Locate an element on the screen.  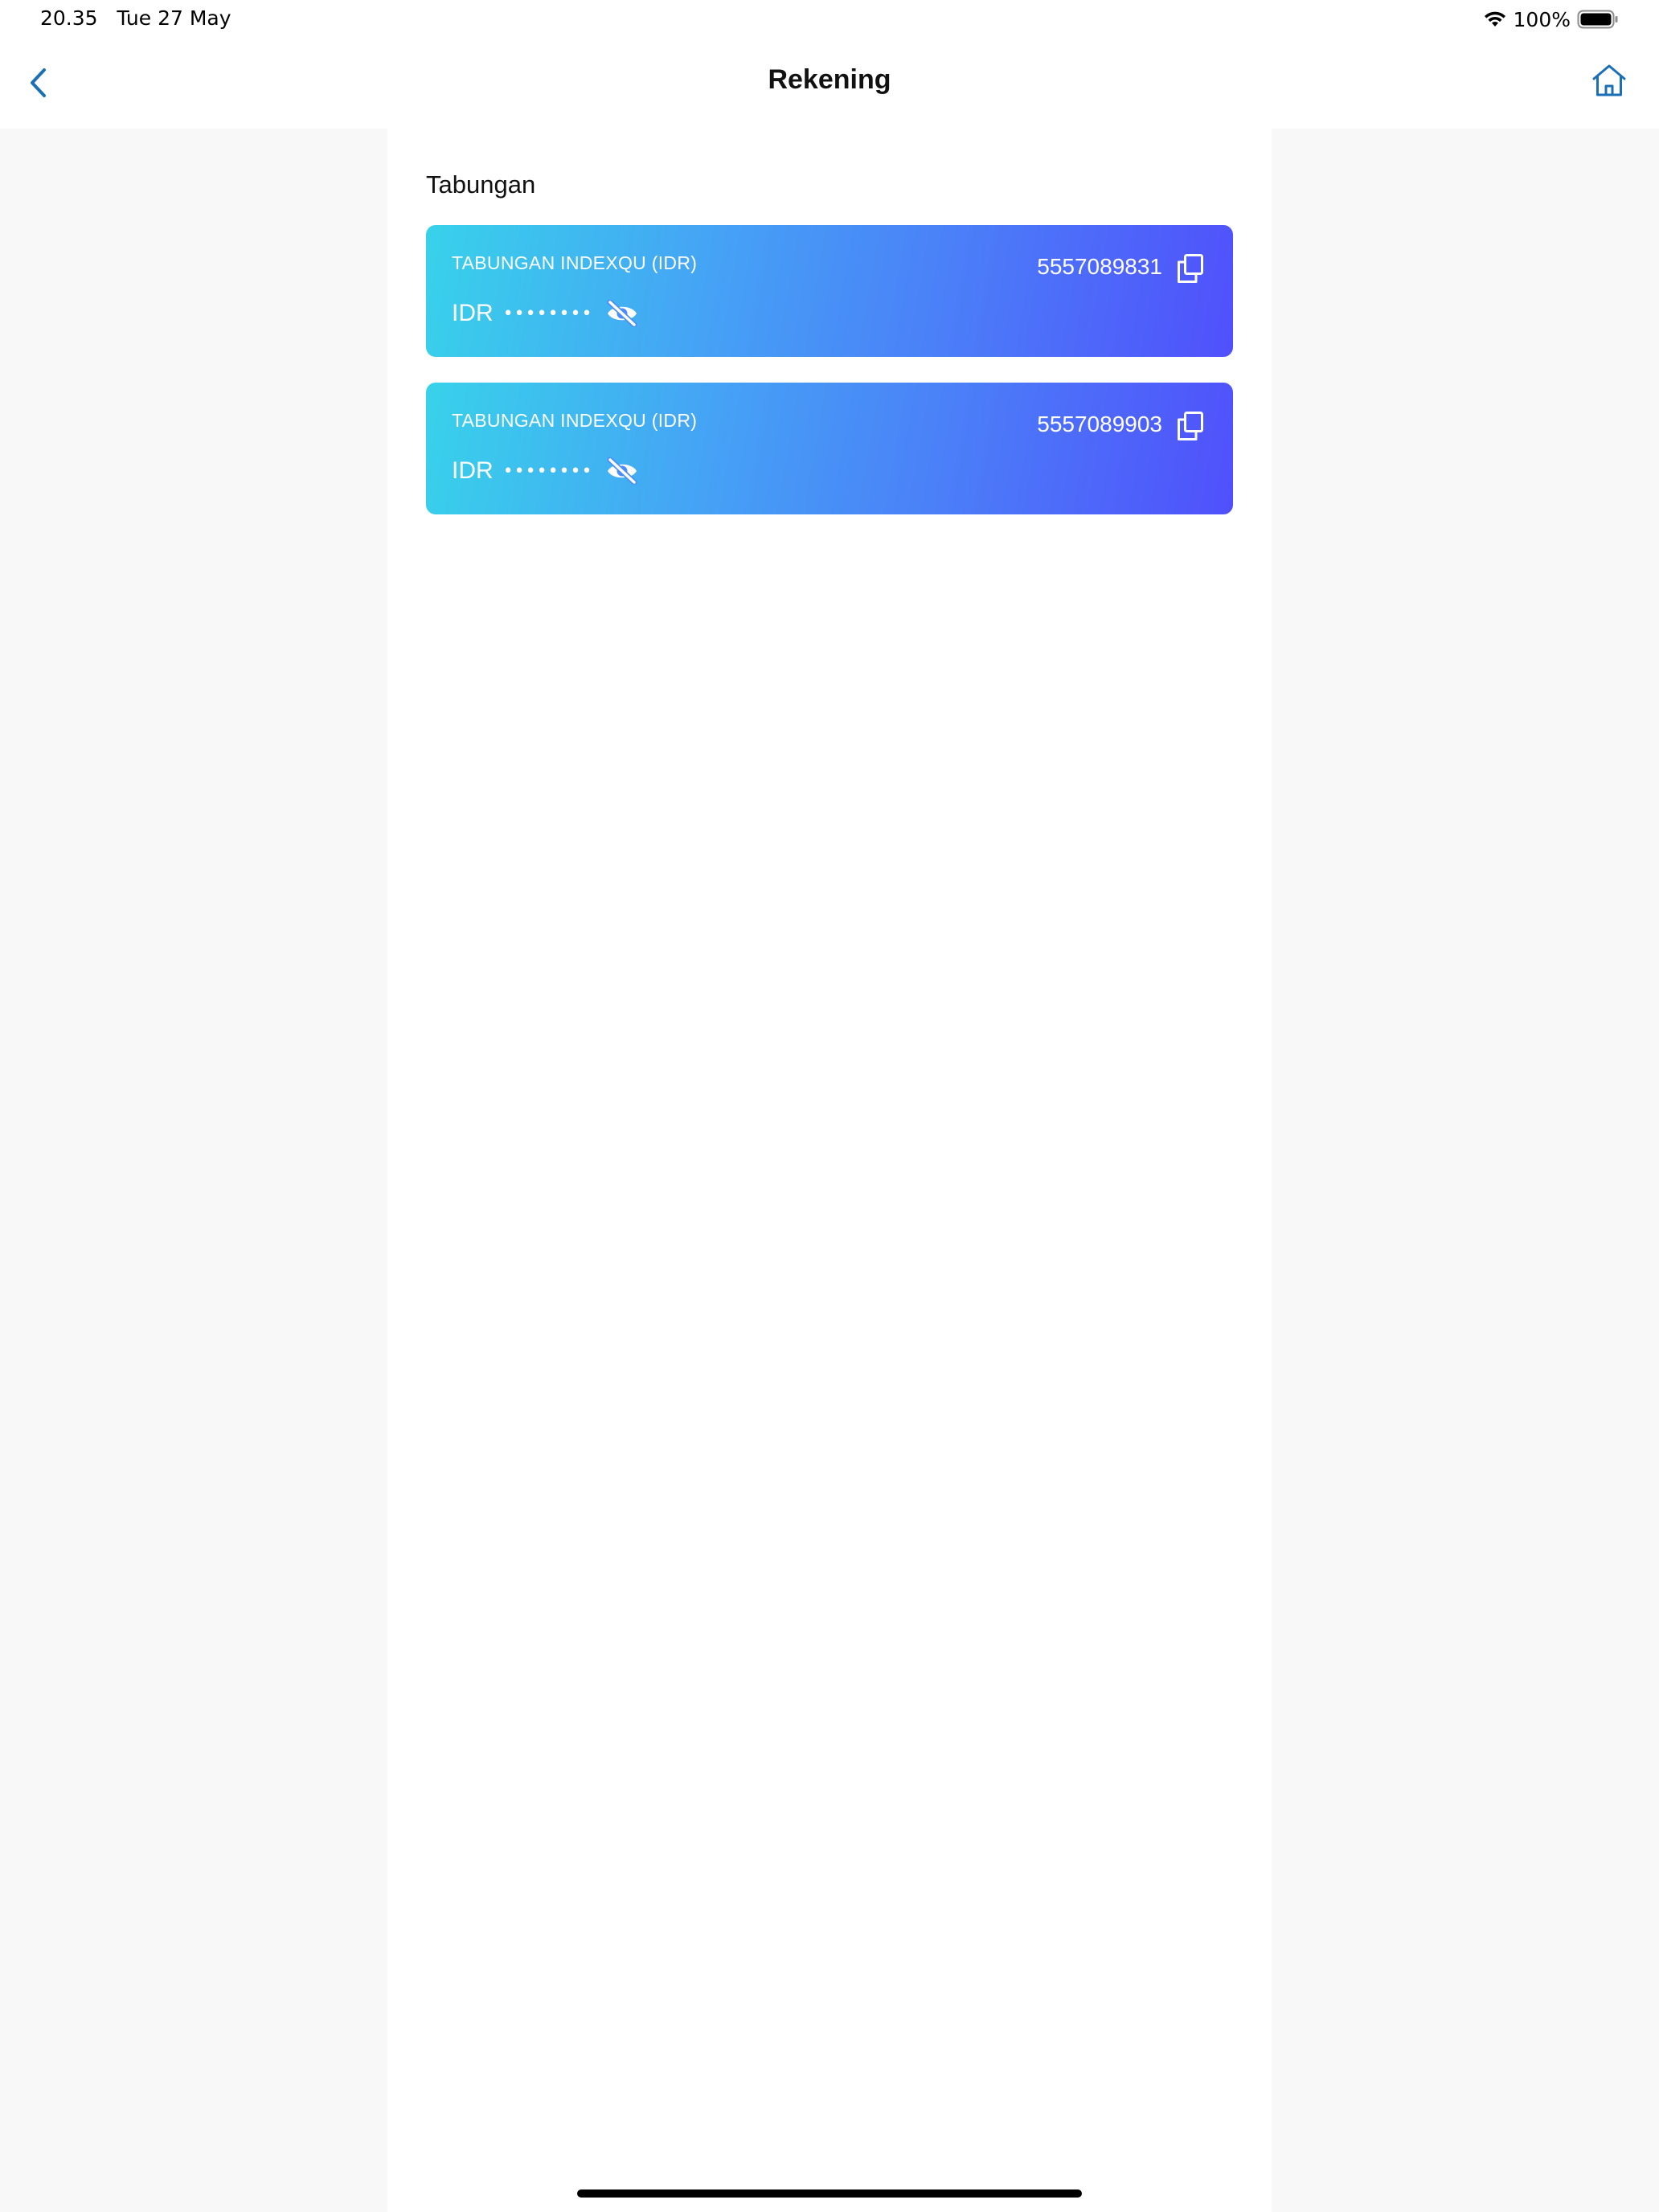
home-button is located at coordinates (1609, 80).